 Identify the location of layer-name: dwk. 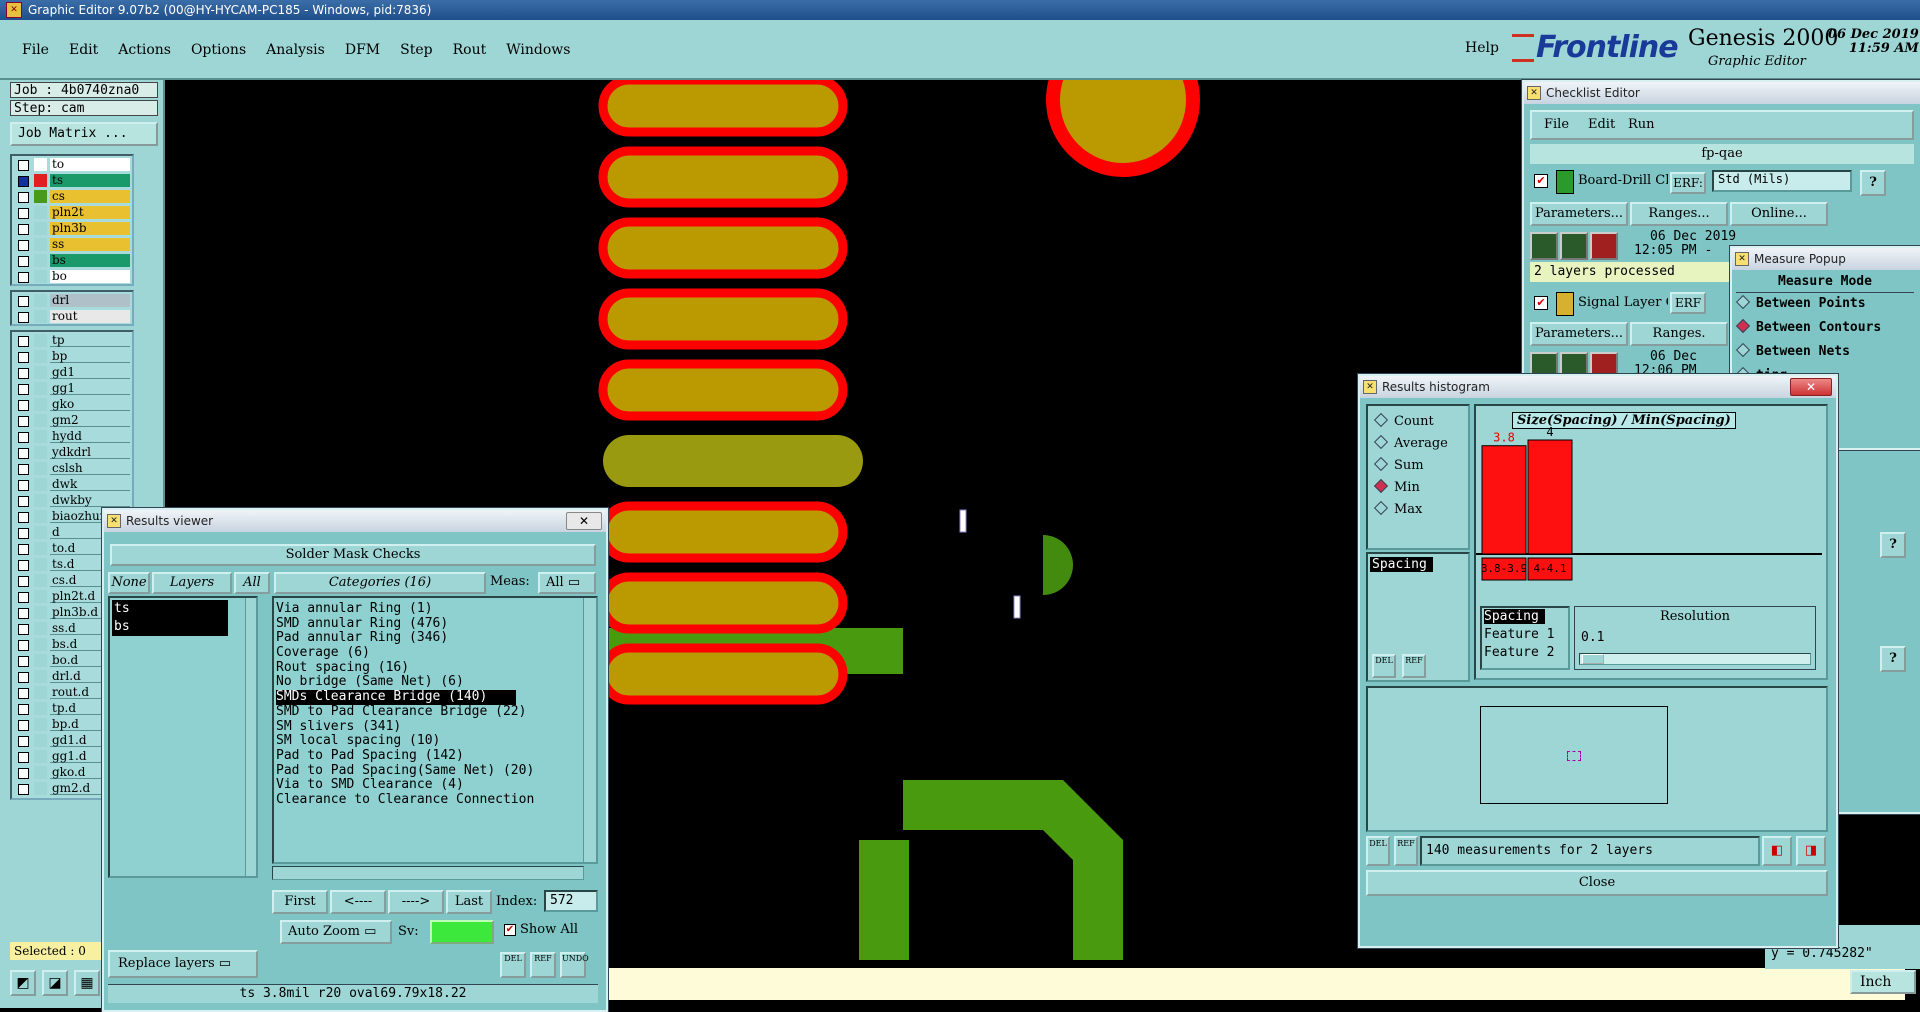
(90, 484).